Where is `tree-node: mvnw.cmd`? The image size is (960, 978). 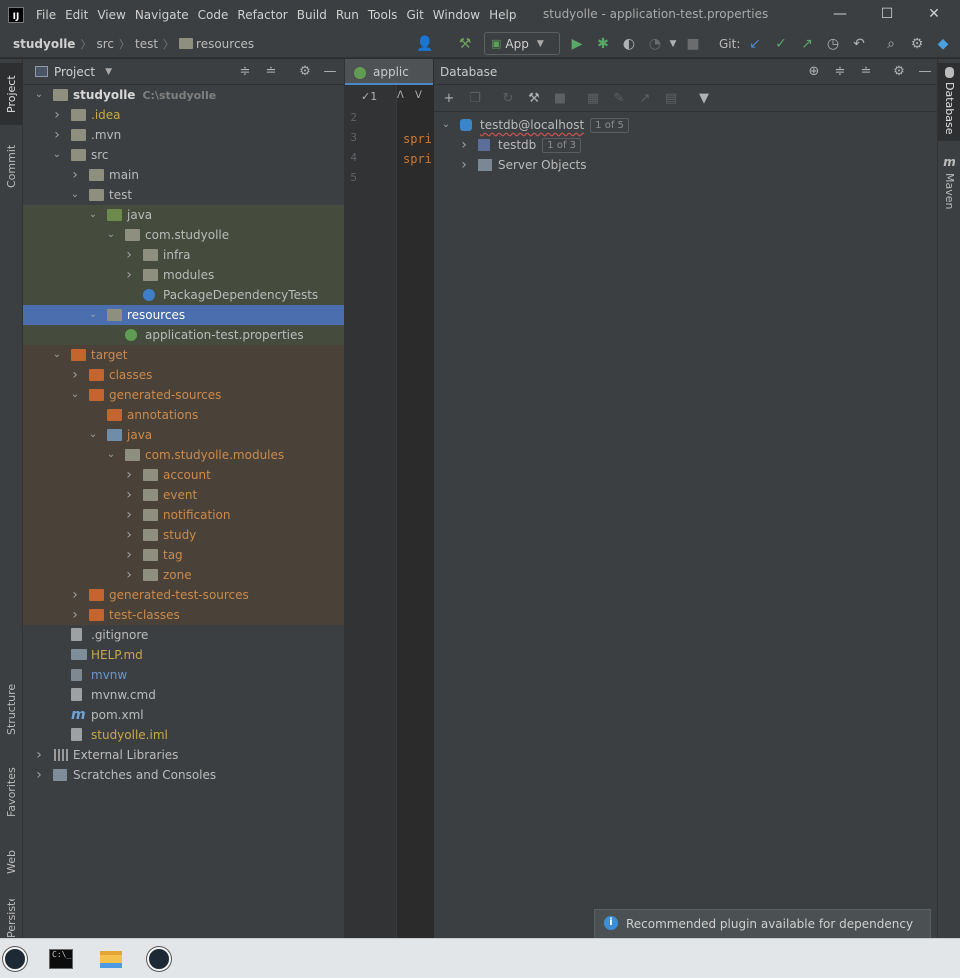 tree-node: mvnw.cmd is located at coordinates (183, 695).